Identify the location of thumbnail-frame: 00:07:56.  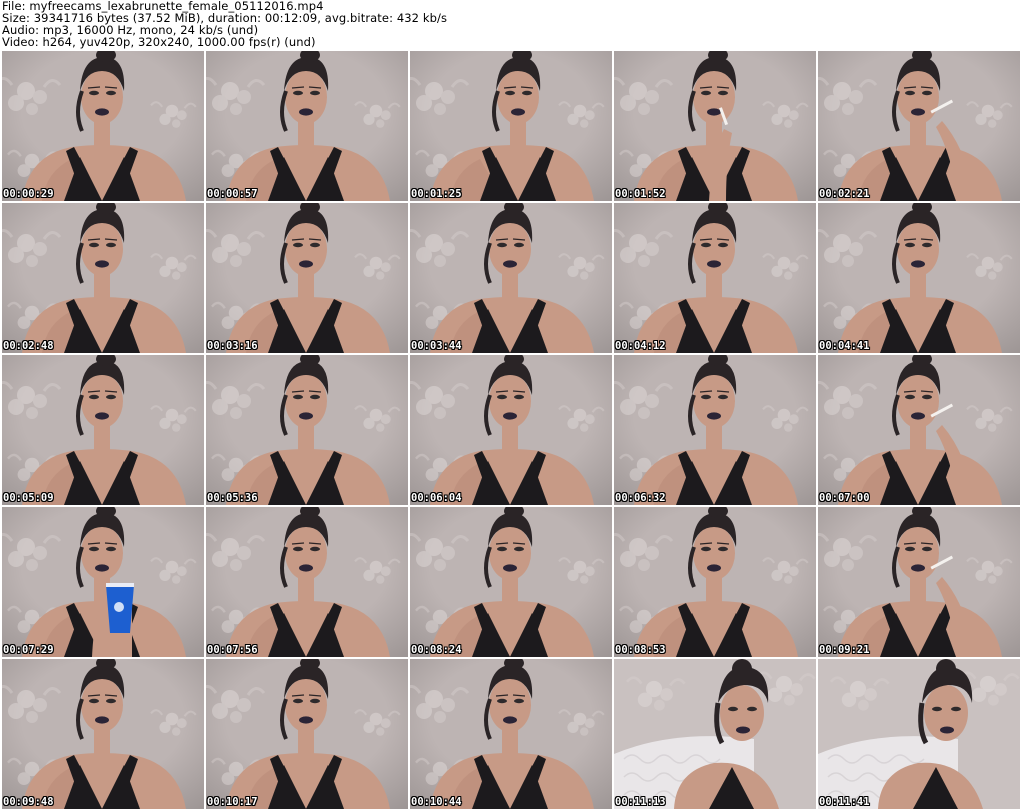
(307, 582).